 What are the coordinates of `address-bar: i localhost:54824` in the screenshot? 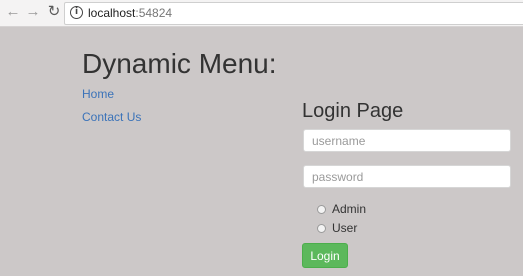 It's located at (293, 13).